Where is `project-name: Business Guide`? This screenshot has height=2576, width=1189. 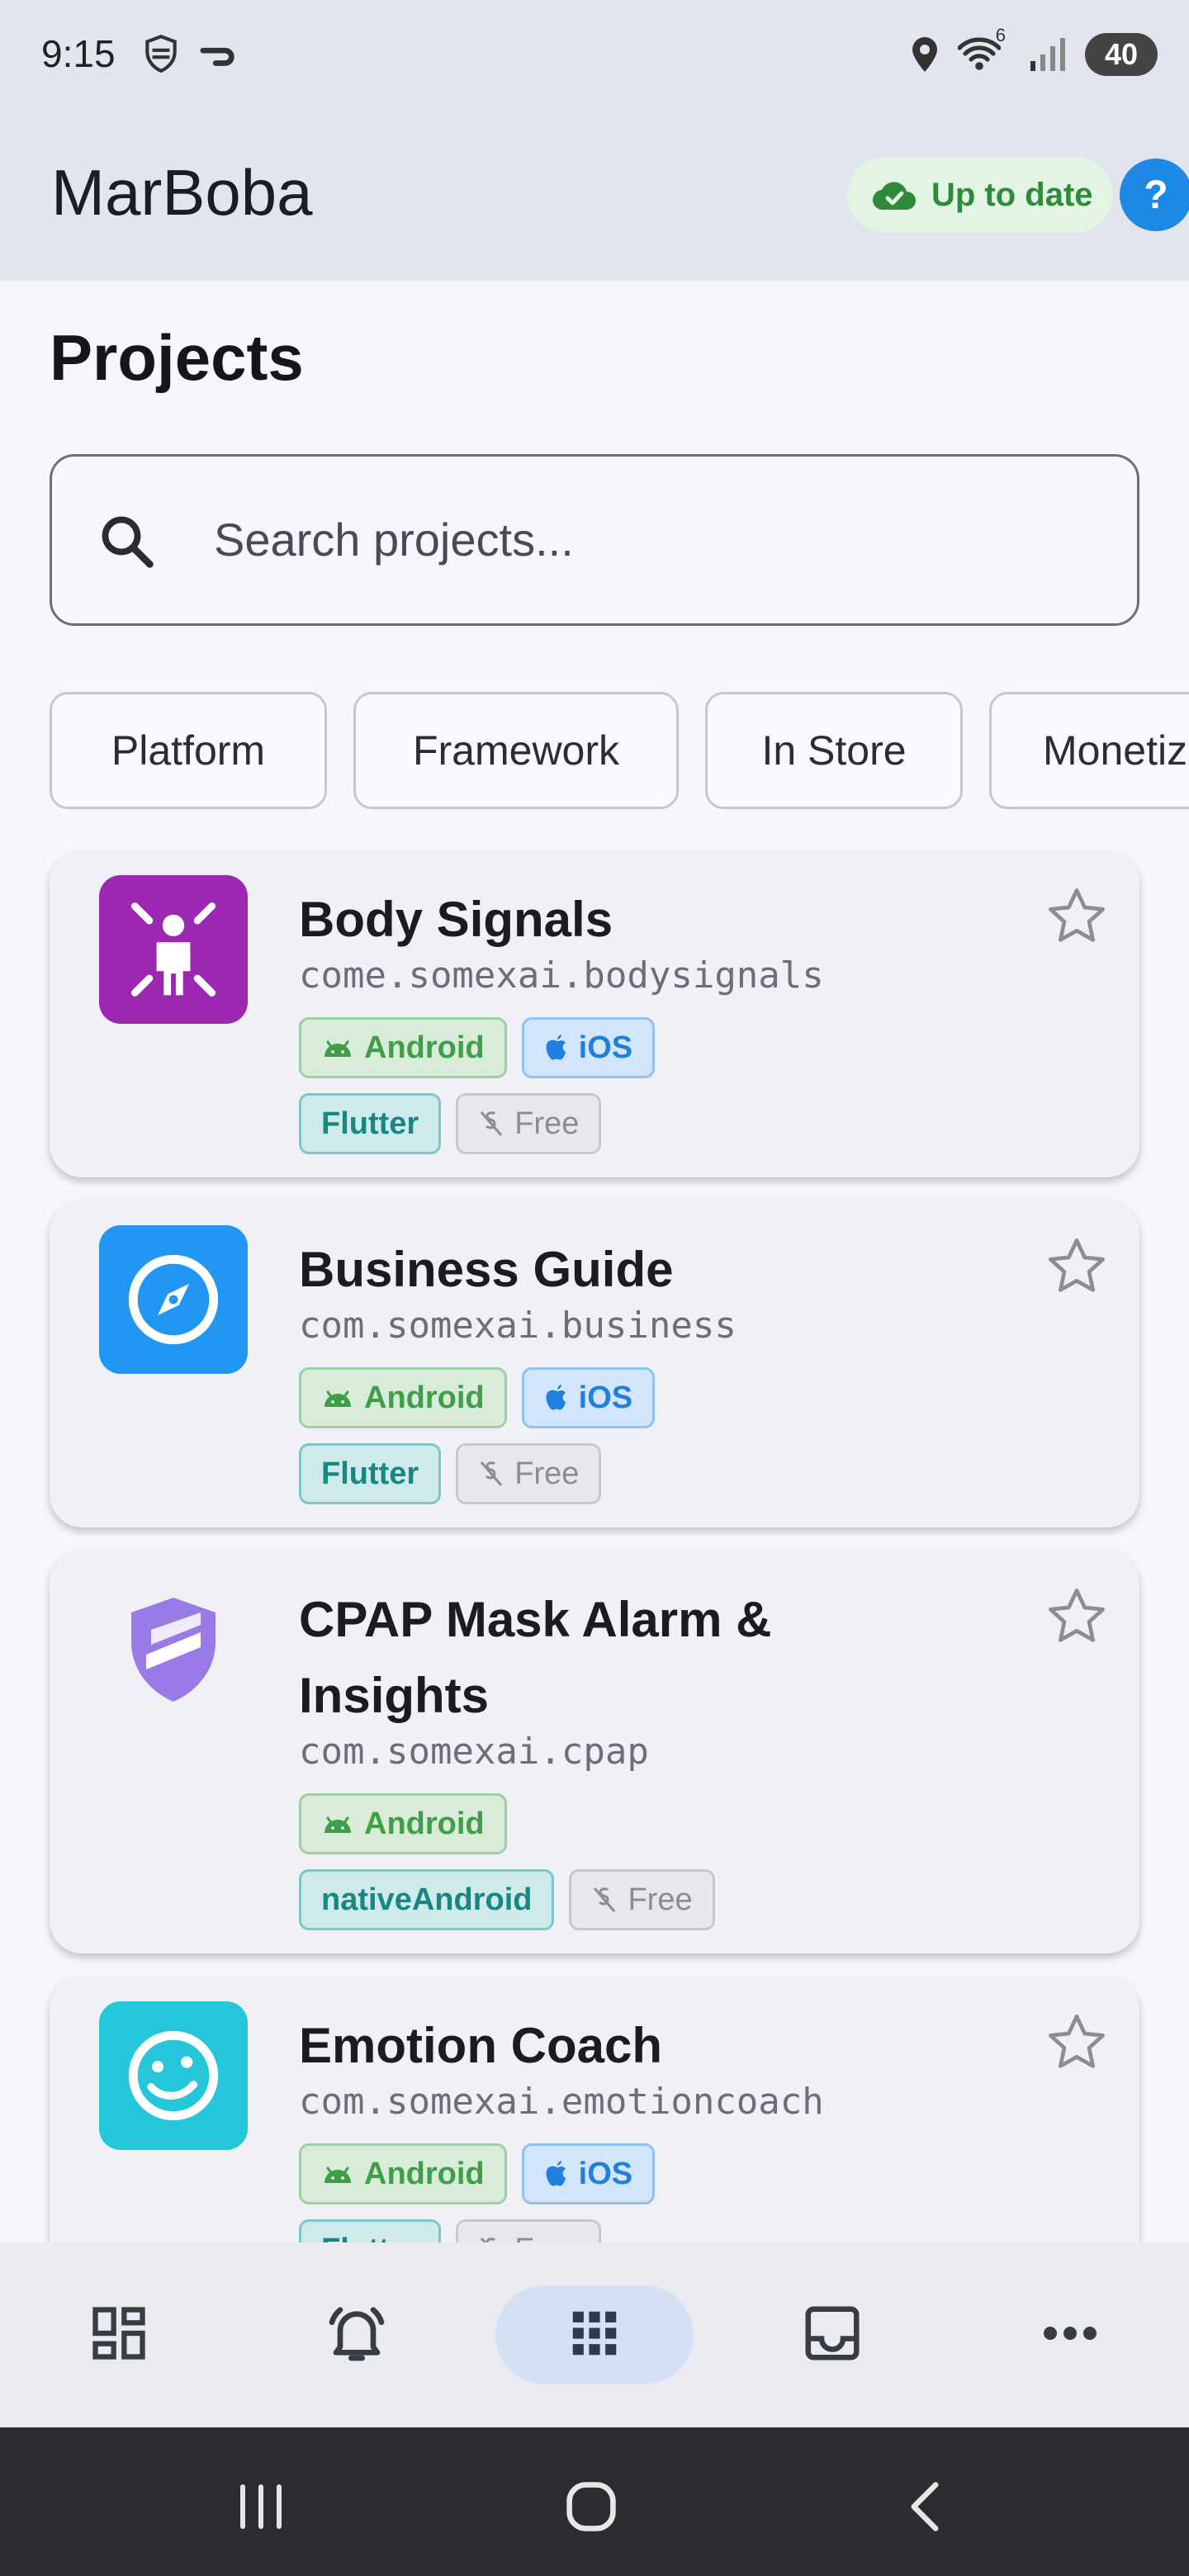
project-name: Business Guide is located at coordinates (486, 1269).